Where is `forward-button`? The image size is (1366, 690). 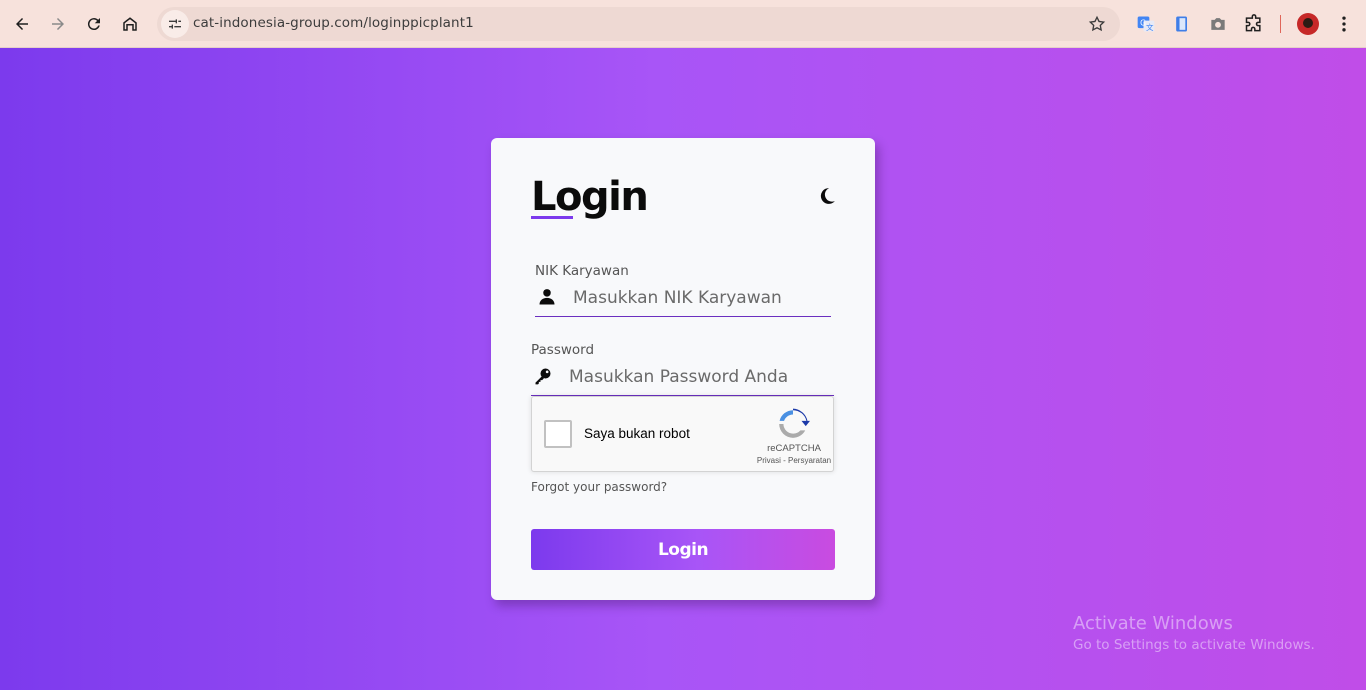 forward-button is located at coordinates (58, 24).